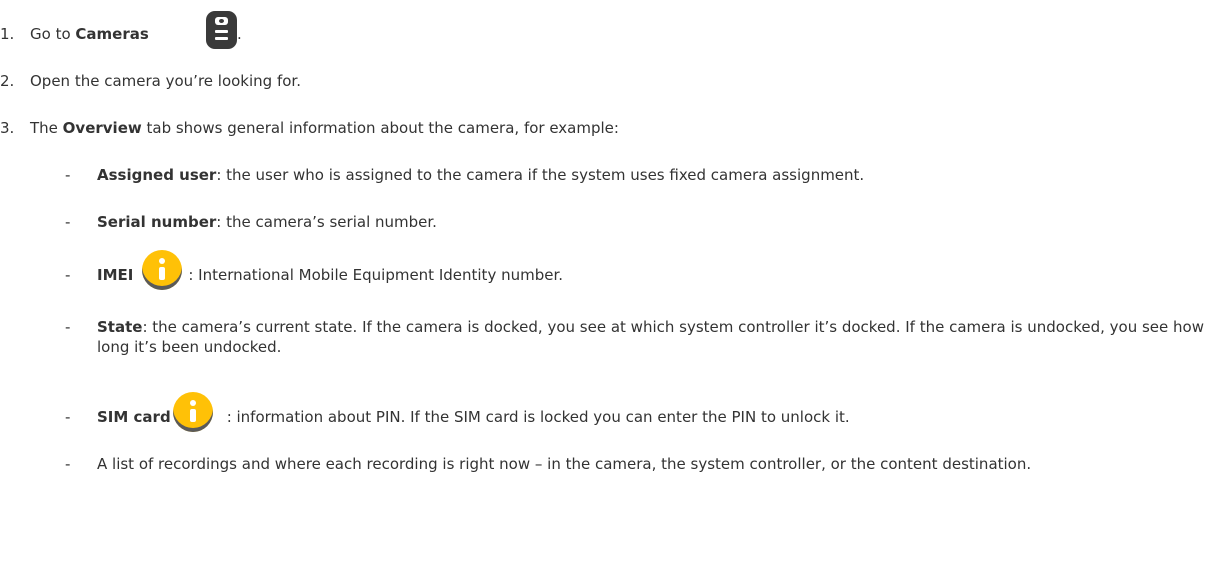 This screenshot has height=568, width=1209. What do you see at coordinates (221, 30) in the screenshot?
I see `camera-icon` at bounding box center [221, 30].